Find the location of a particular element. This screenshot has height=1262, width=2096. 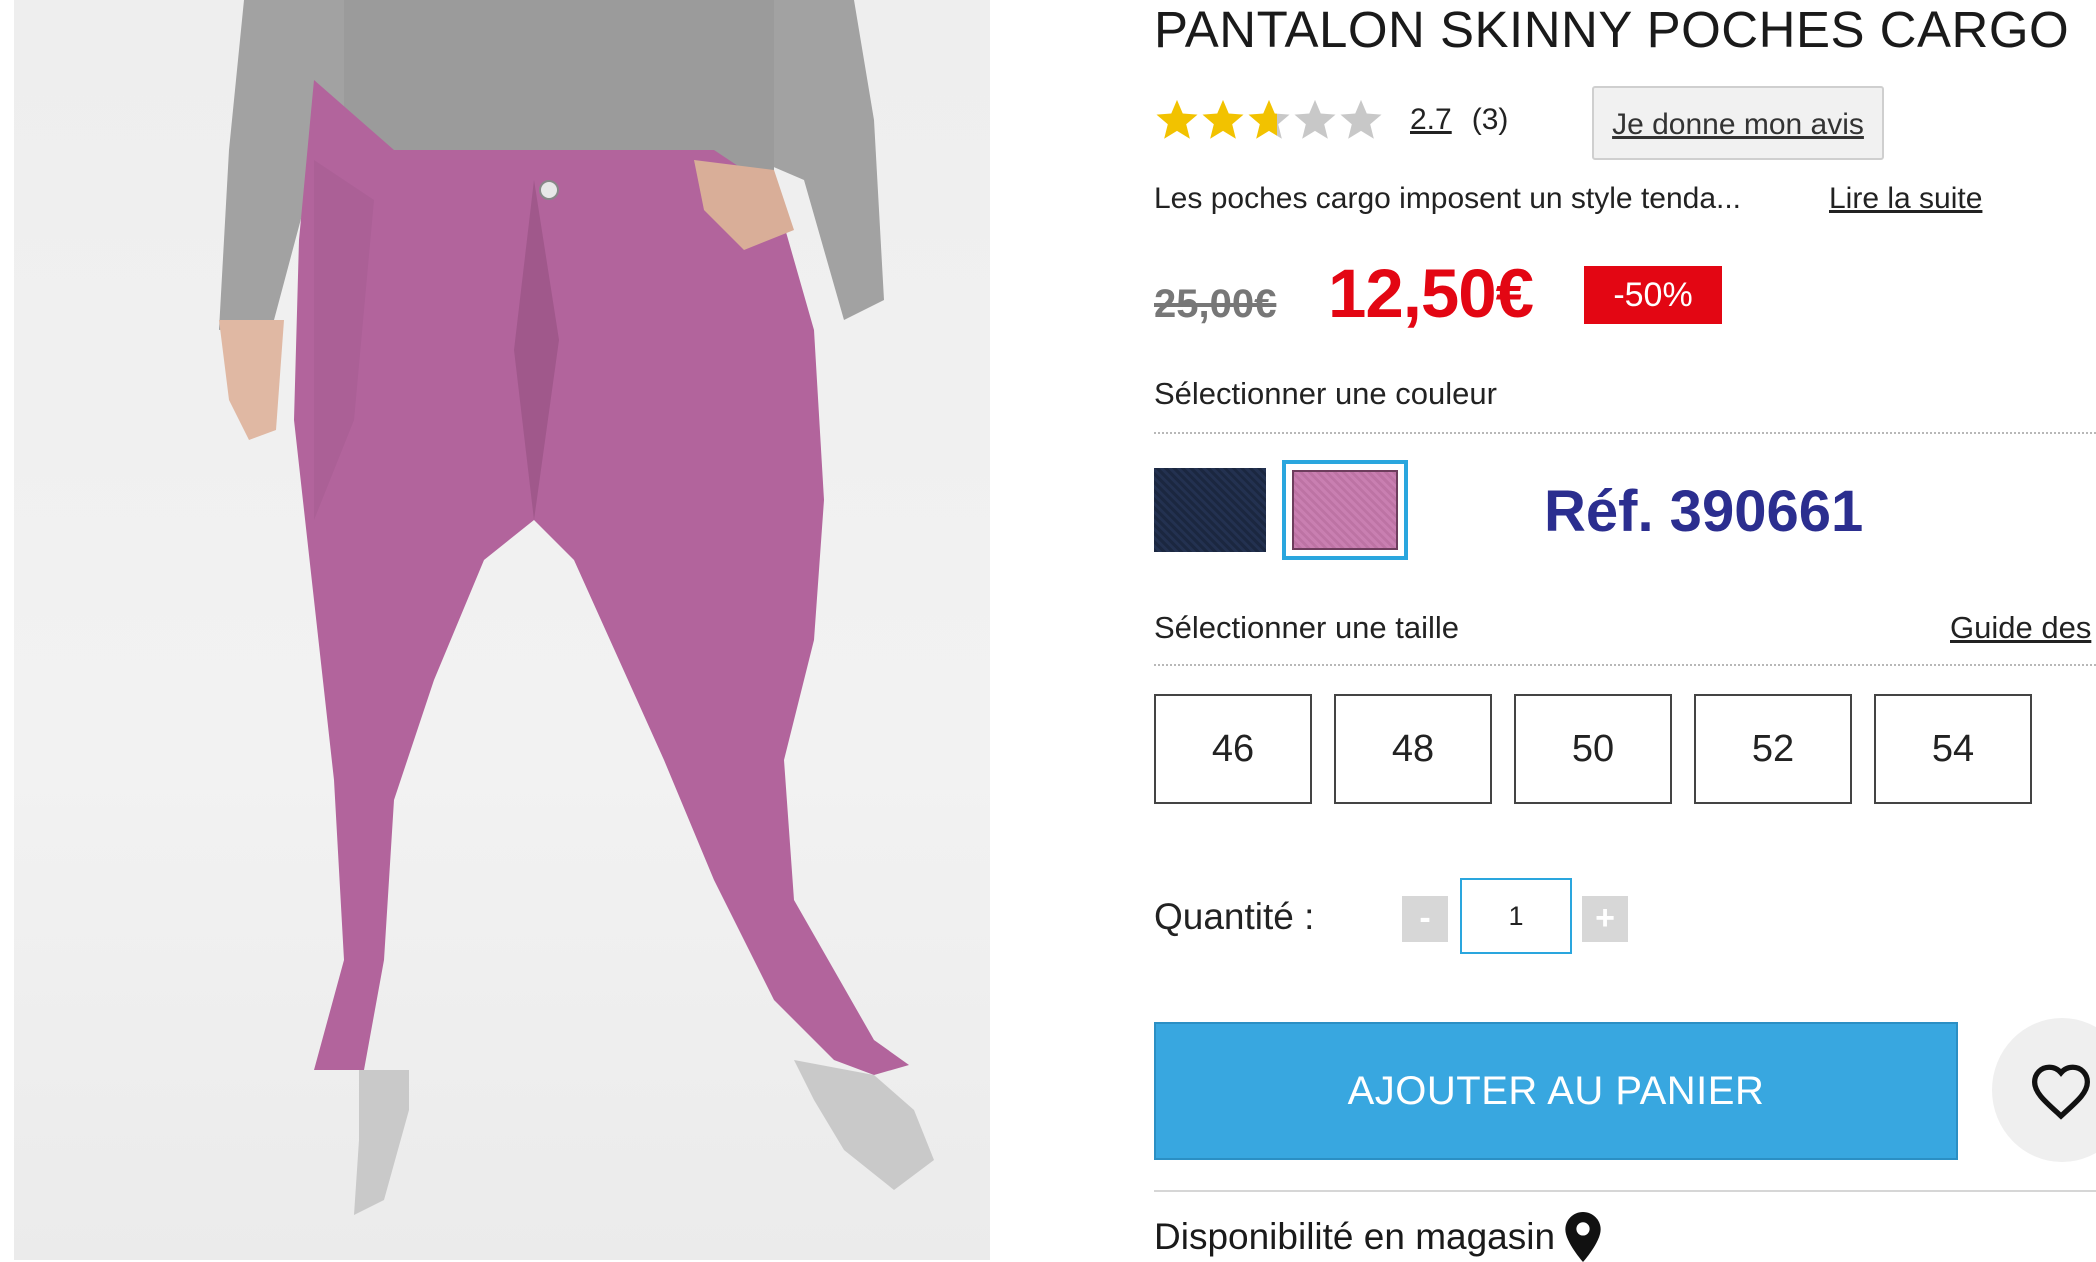

map-pin-icon is located at coordinates (1583, 1237).